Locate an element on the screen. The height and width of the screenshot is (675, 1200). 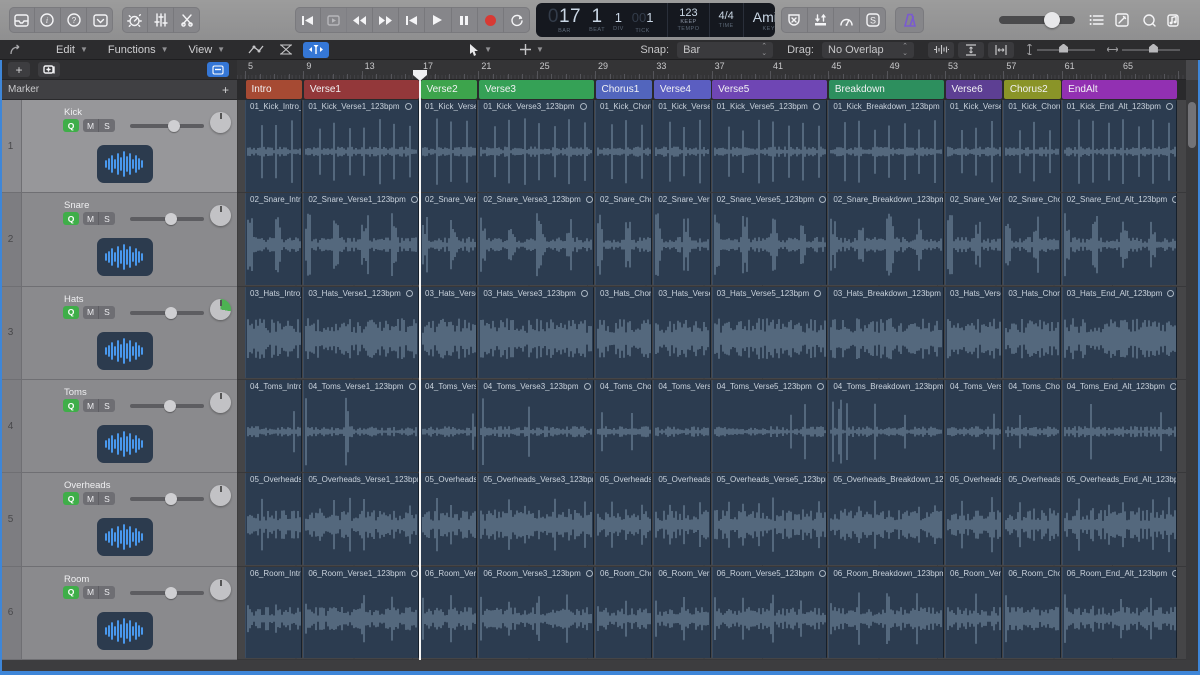
snap-dropdown: Bar ⌃ ⌄ is located at coordinates (725, 49).